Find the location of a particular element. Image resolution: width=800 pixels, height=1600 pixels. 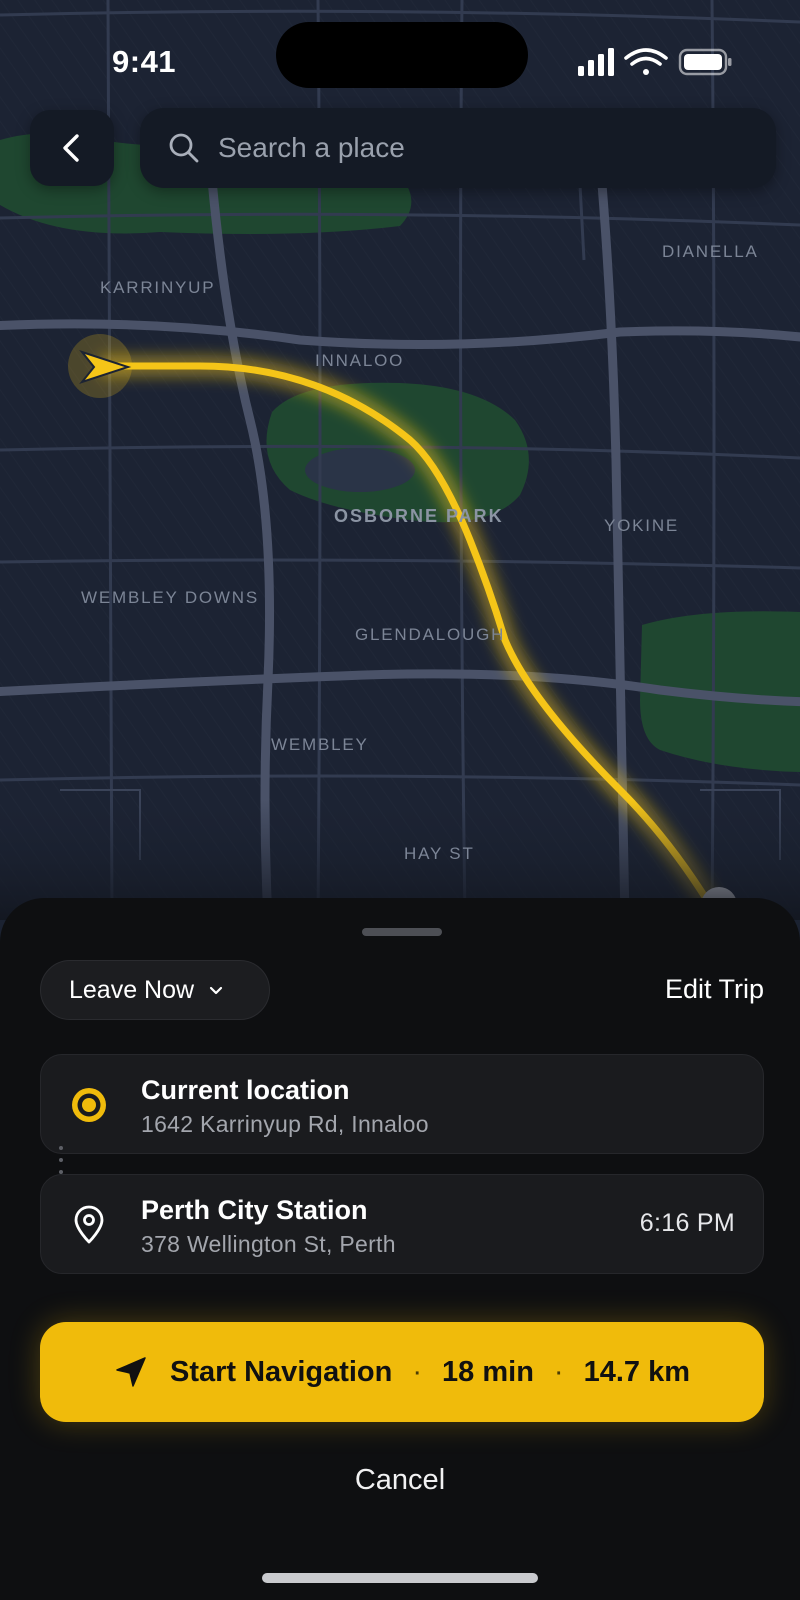

map-label-wembley-downs: WEMBLEY DOWNS is located at coordinates (170, 597).